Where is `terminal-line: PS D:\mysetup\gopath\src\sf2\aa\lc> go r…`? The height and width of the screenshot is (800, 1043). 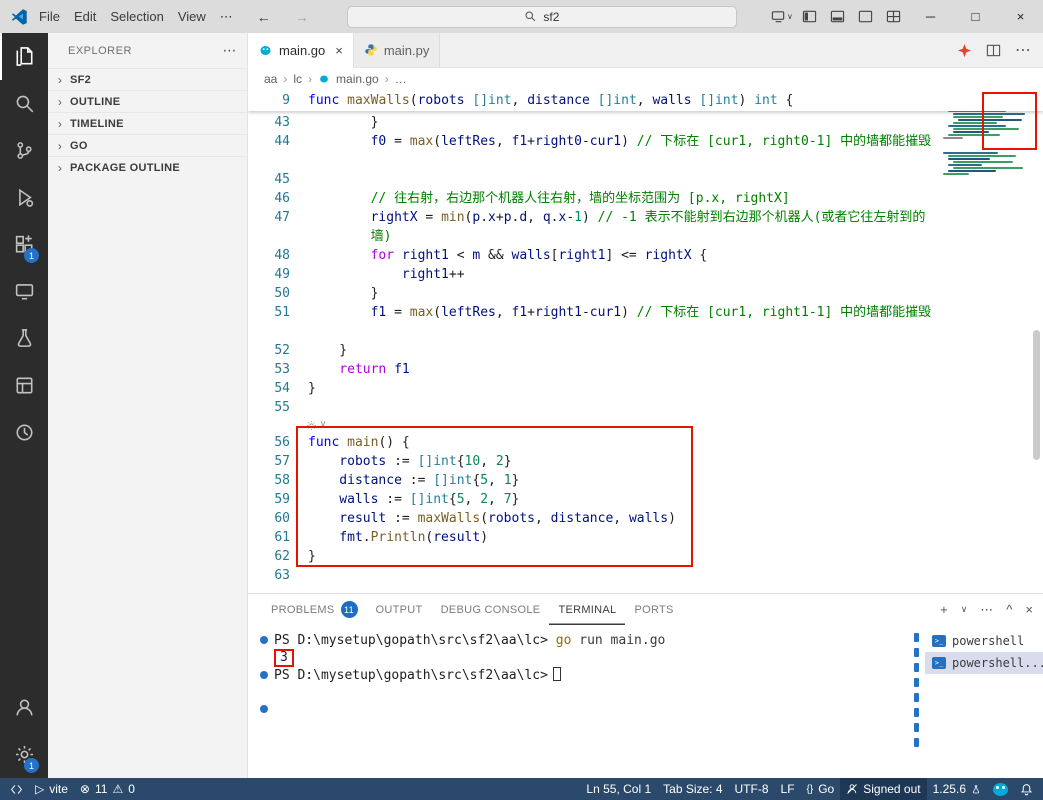 terminal-line: PS D:\mysetup\gopath\src\sf2\aa\lc> go r… is located at coordinates (584, 640).